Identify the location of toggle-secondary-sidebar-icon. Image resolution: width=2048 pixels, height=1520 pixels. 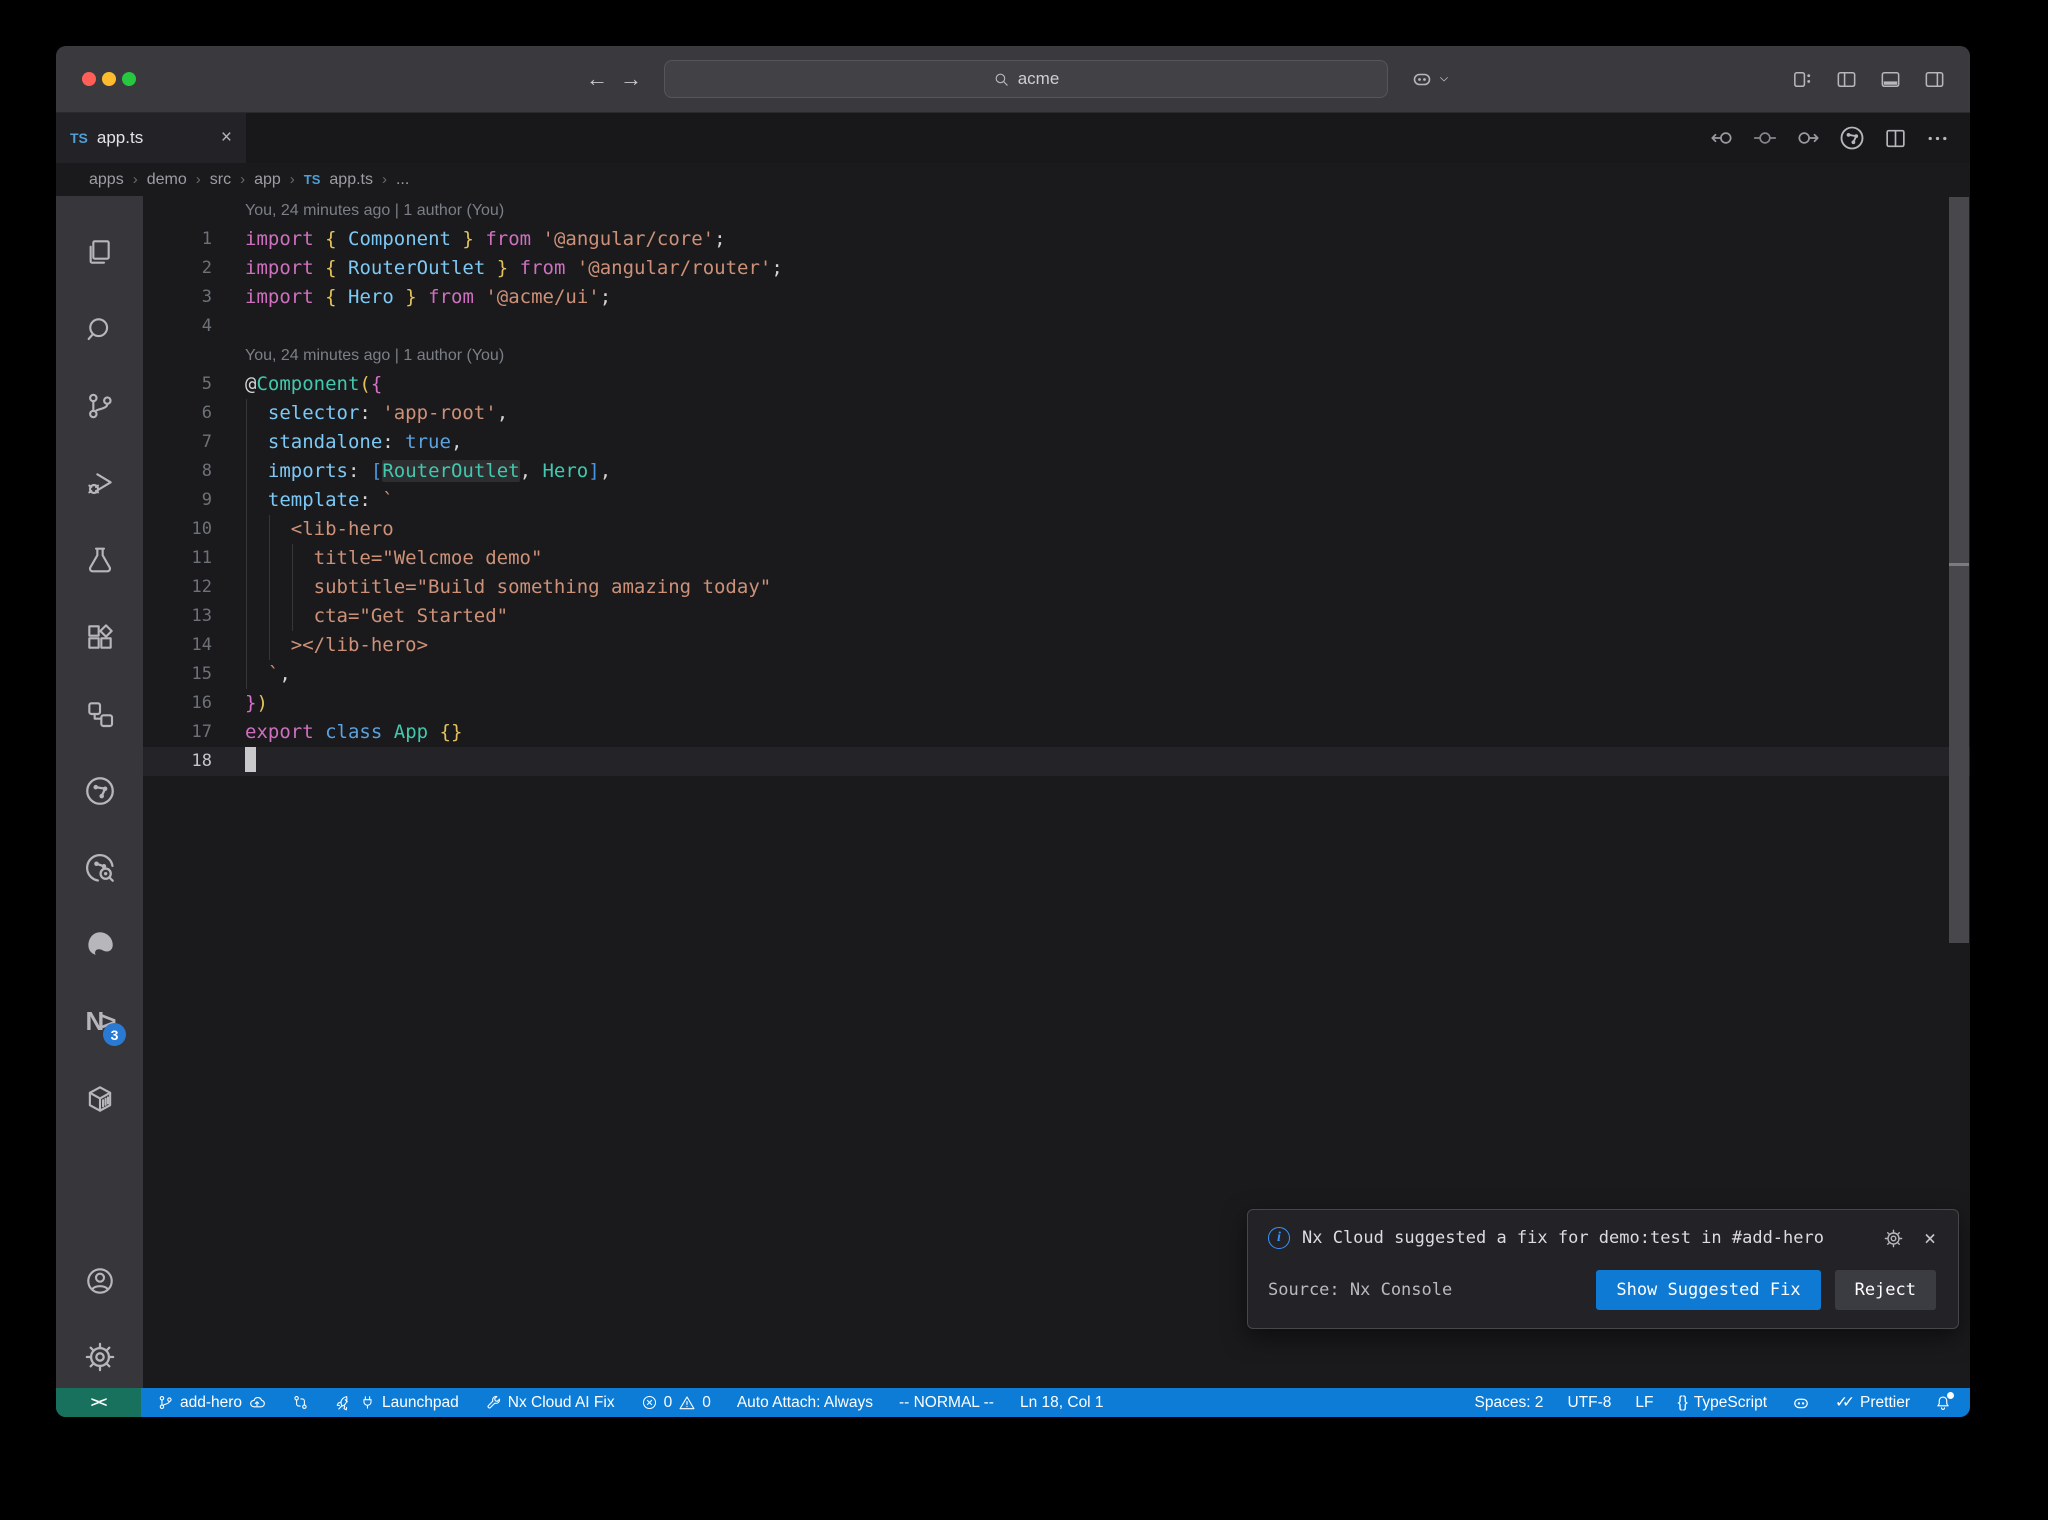
(1934, 79).